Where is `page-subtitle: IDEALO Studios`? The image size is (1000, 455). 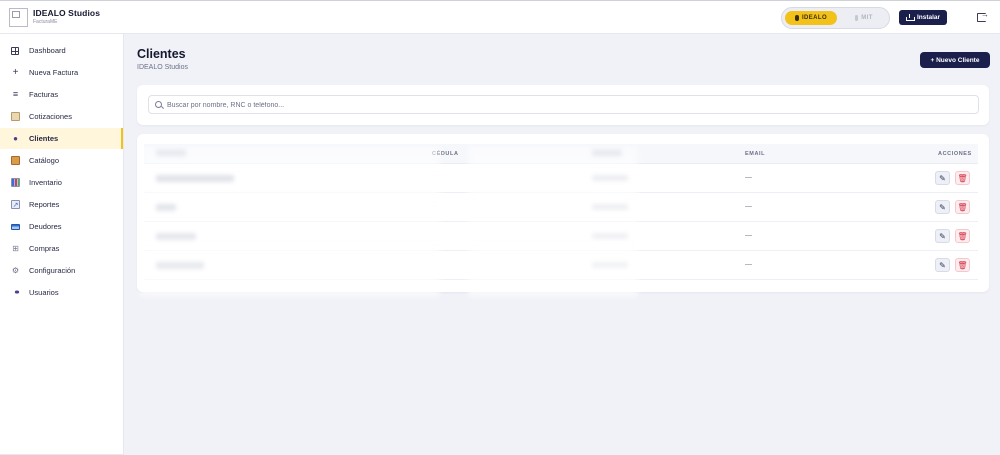 page-subtitle: IDEALO Studios is located at coordinates (162, 67).